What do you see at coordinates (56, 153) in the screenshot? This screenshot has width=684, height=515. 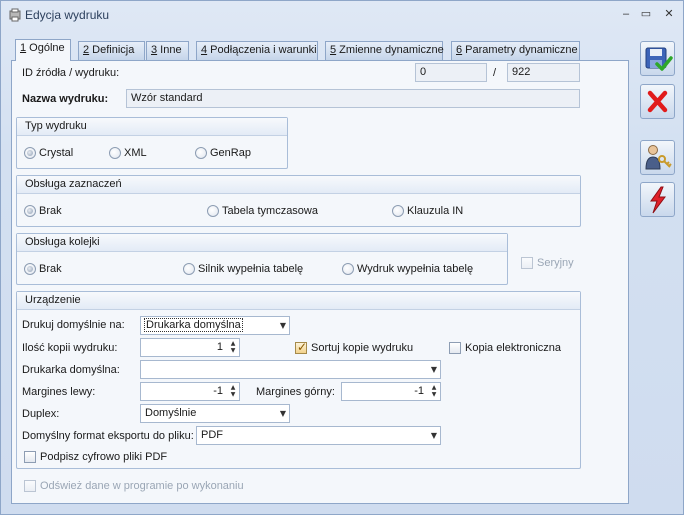 I see `radio-crystal-label: Crystal` at bounding box center [56, 153].